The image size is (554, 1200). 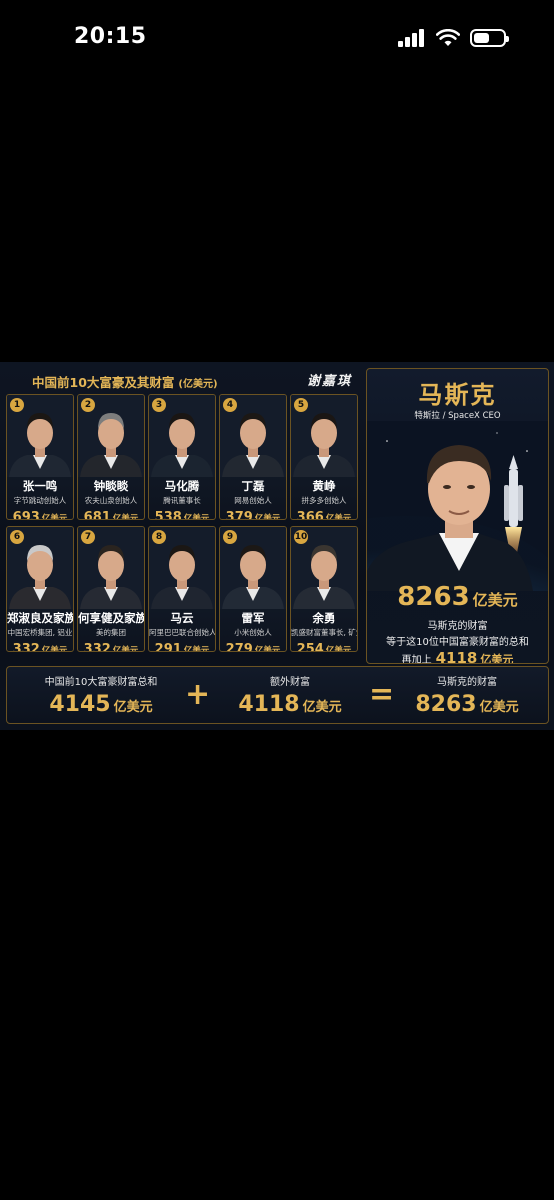 I want to click on rank-badge: 5, so click(x=301, y=405).